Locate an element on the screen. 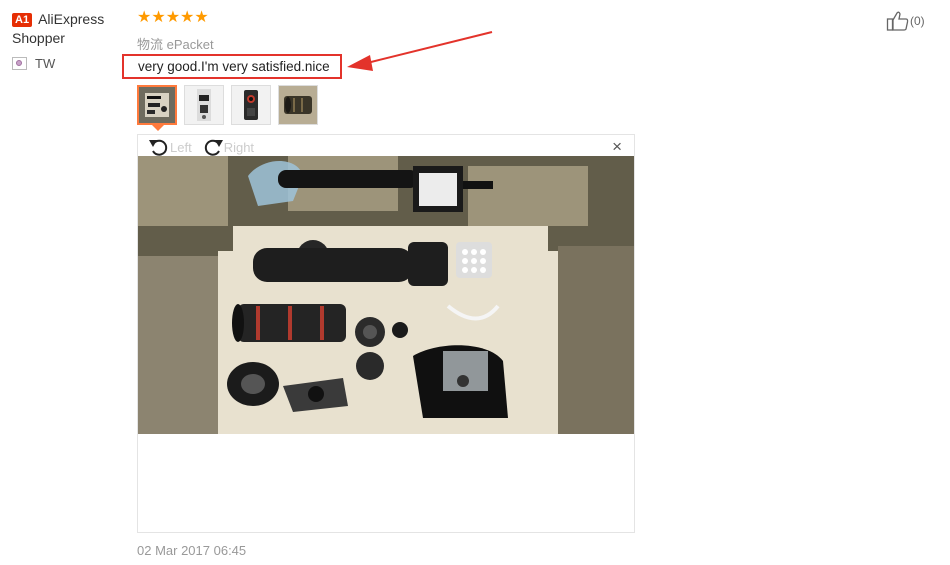 This screenshot has width=950, height=565. helpful-count: (0) is located at coordinates (917, 21).